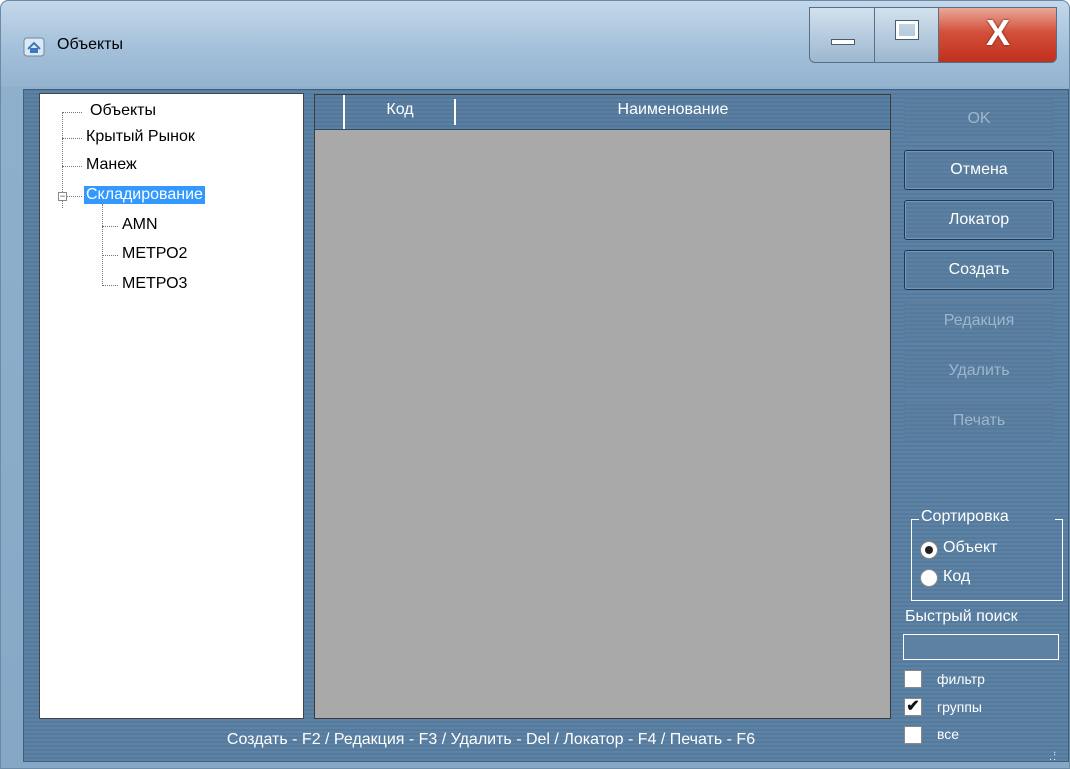 This screenshot has height=769, width=1070. What do you see at coordinates (997, 32) in the screenshot?
I see `close-icon: X` at bounding box center [997, 32].